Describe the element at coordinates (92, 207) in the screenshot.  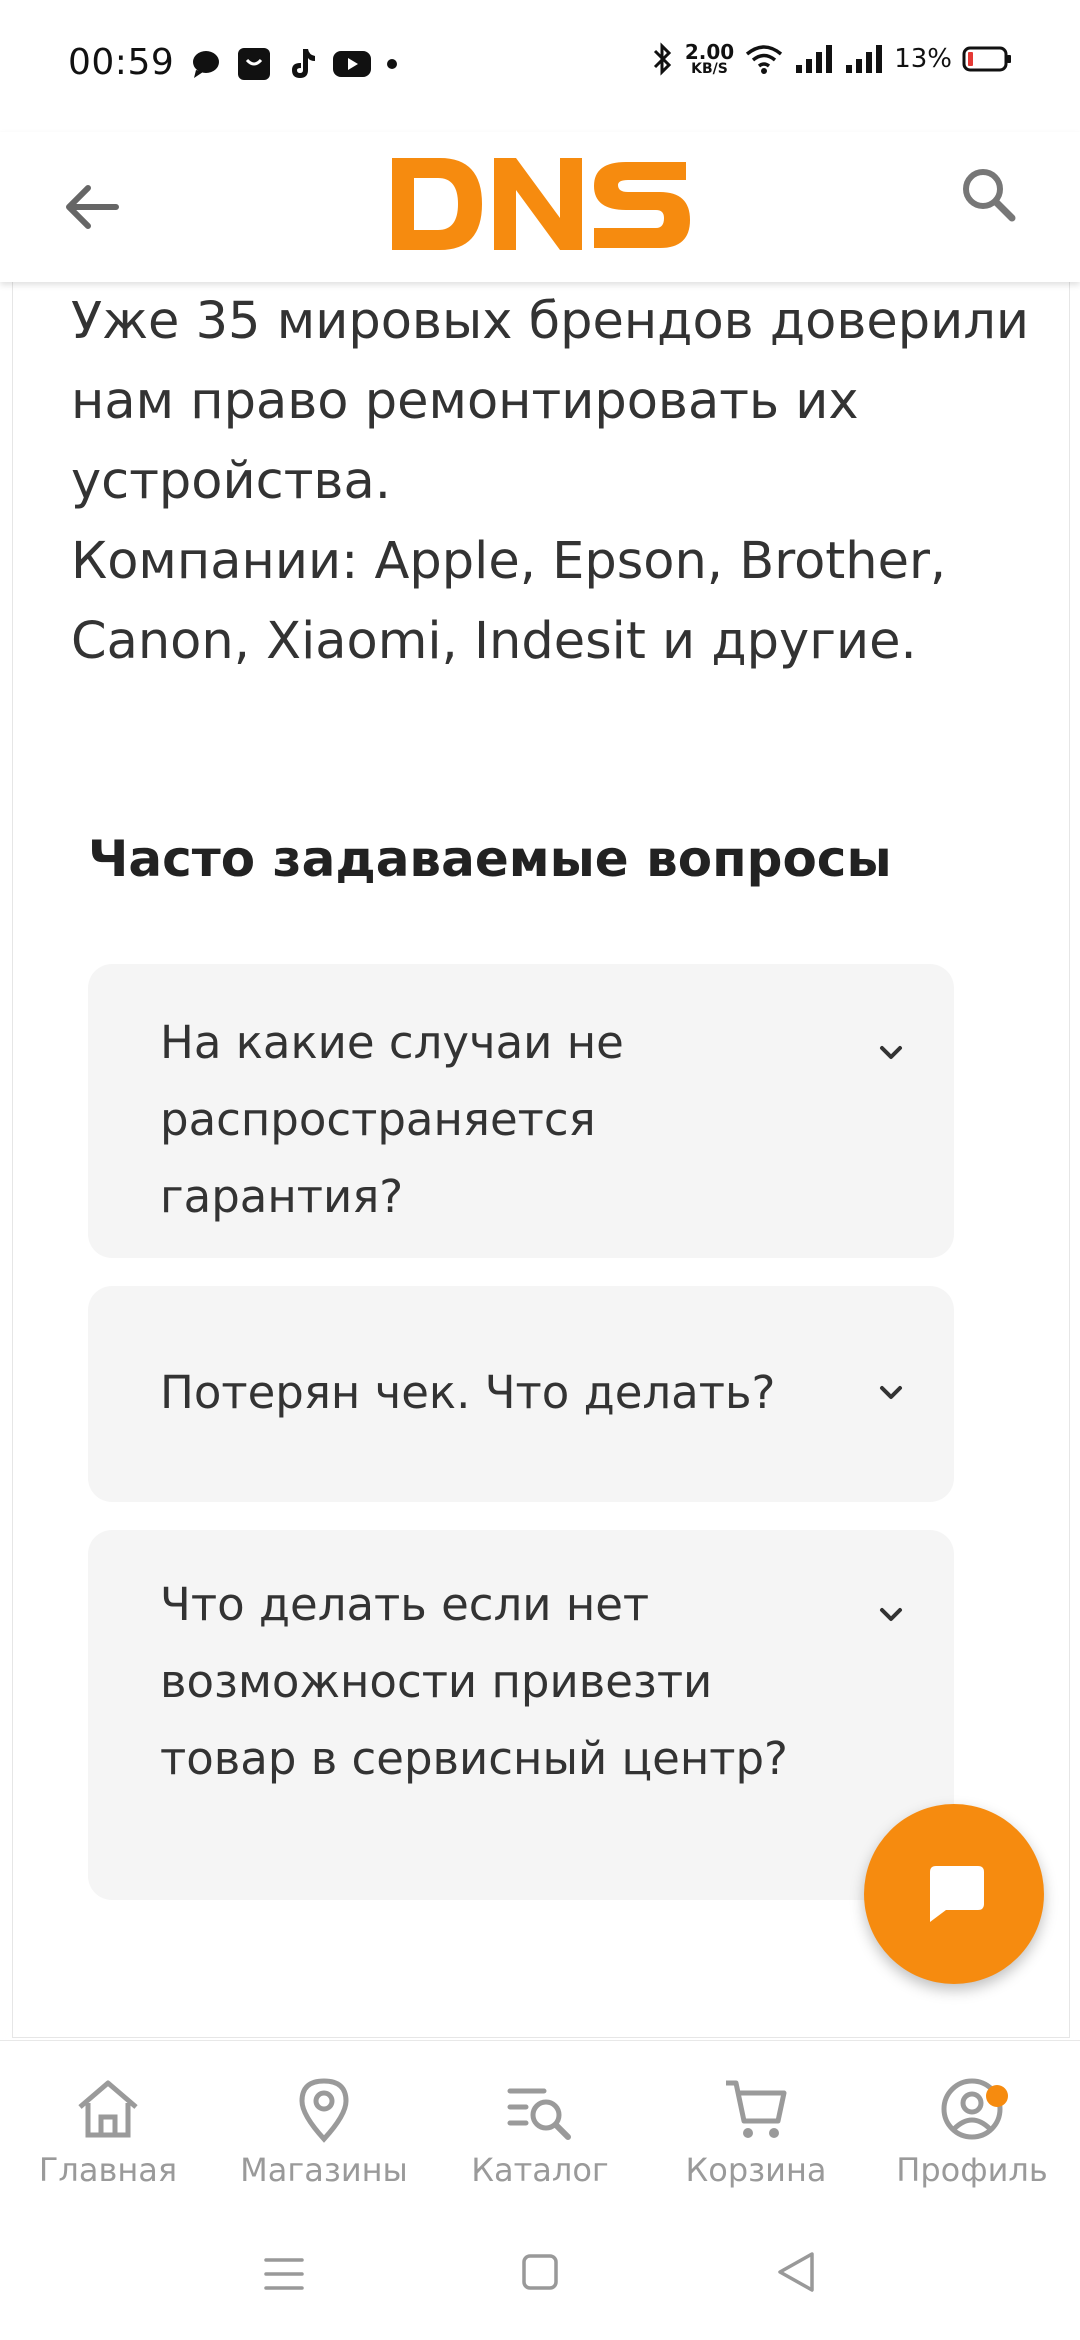
I see `back-arrow-icon` at that location.